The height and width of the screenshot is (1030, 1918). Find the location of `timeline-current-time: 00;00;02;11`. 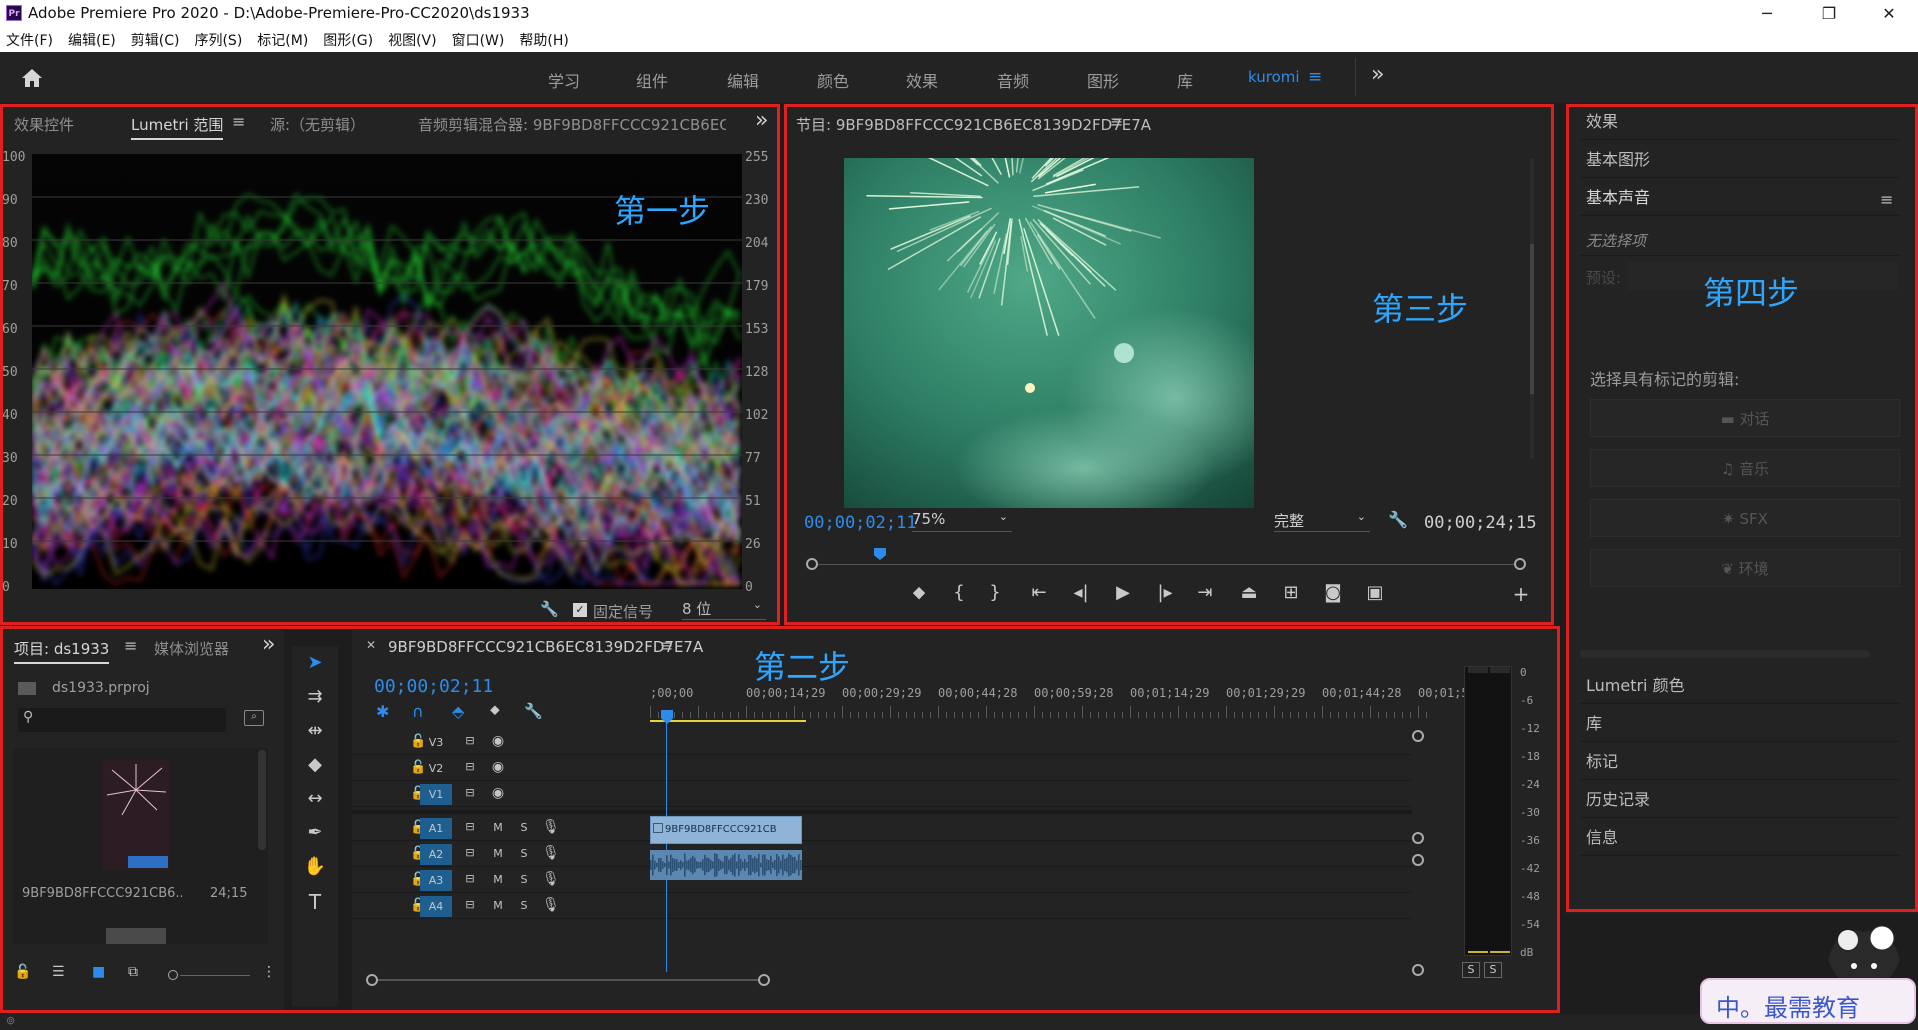

timeline-current-time: 00;00;02;11 is located at coordinates (433, 686).